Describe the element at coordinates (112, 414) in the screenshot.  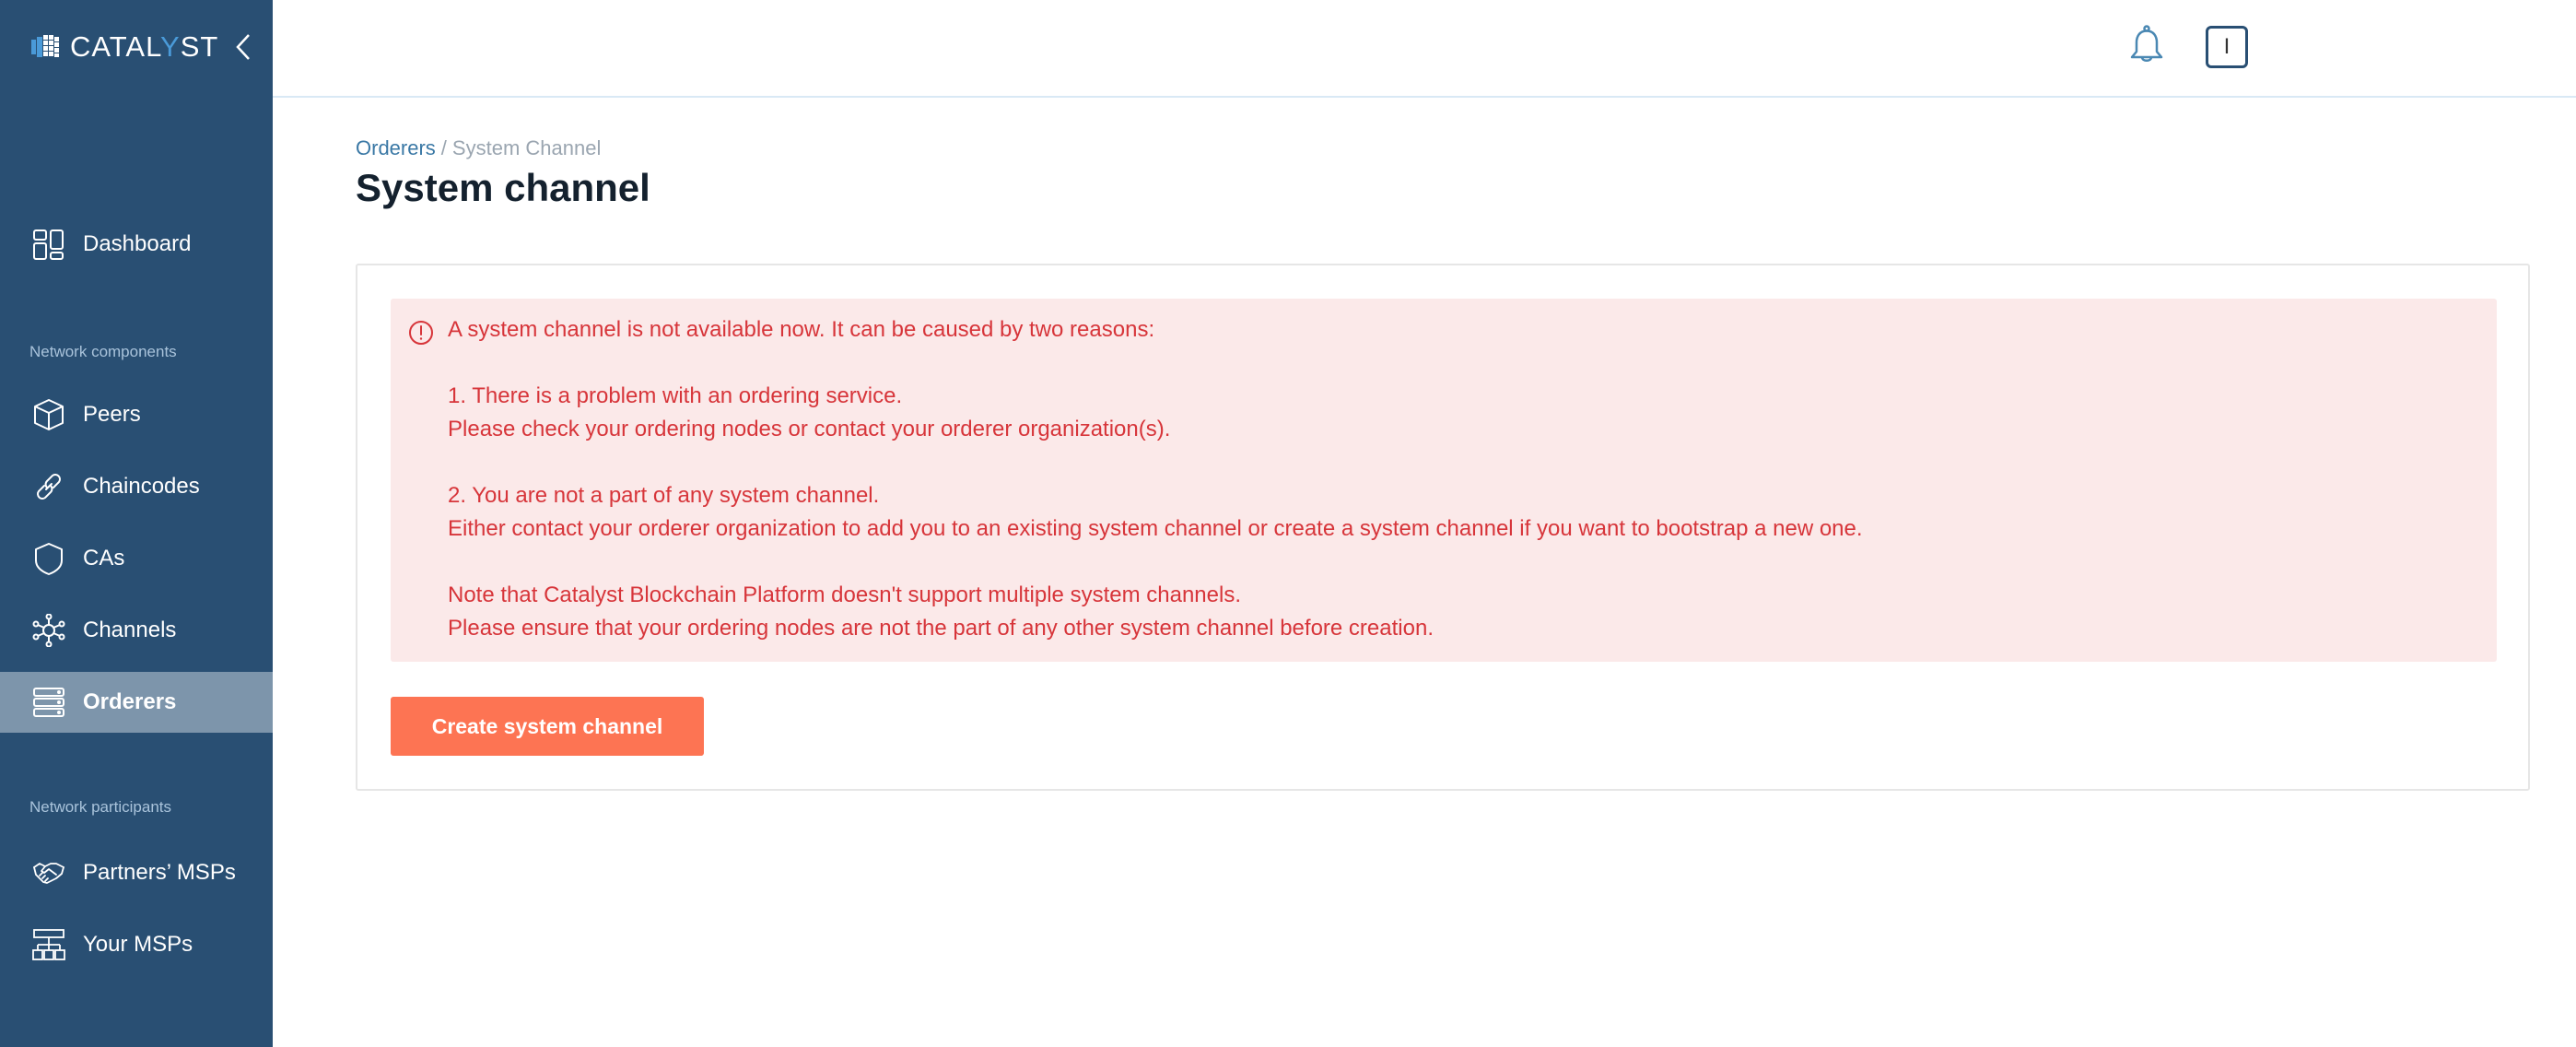
I see `sidebar-item-label: Peers` at that location.